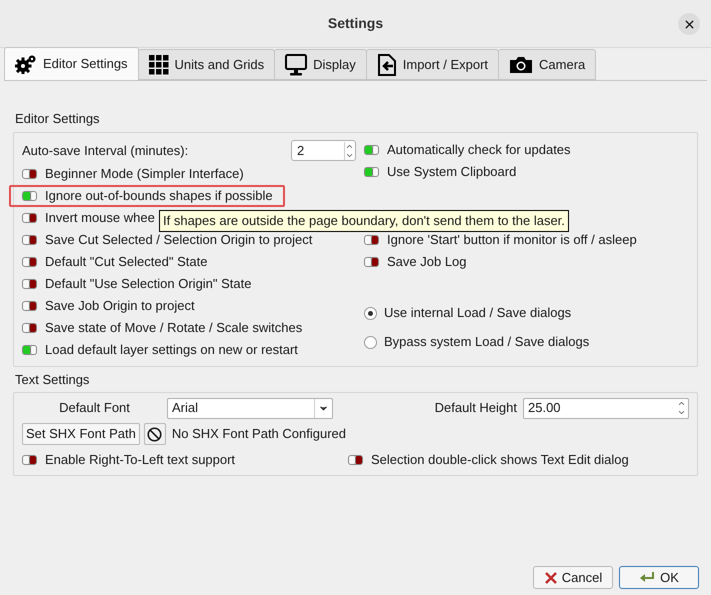 The width and height of the screenshot is (711, 595). What do you see at coordinates (364, 221) in the screenshot?
I see `tooltip: If shapes are outside the page boundary, don't send them to the laser.` at bounding box center [364, 221].